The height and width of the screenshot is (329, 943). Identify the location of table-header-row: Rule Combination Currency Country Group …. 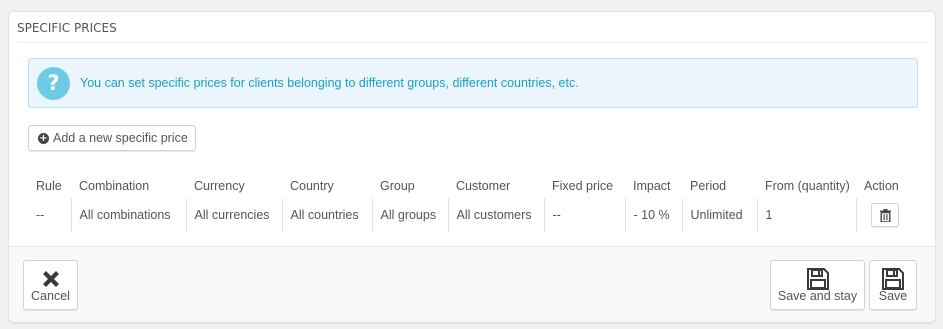
(473, 186).